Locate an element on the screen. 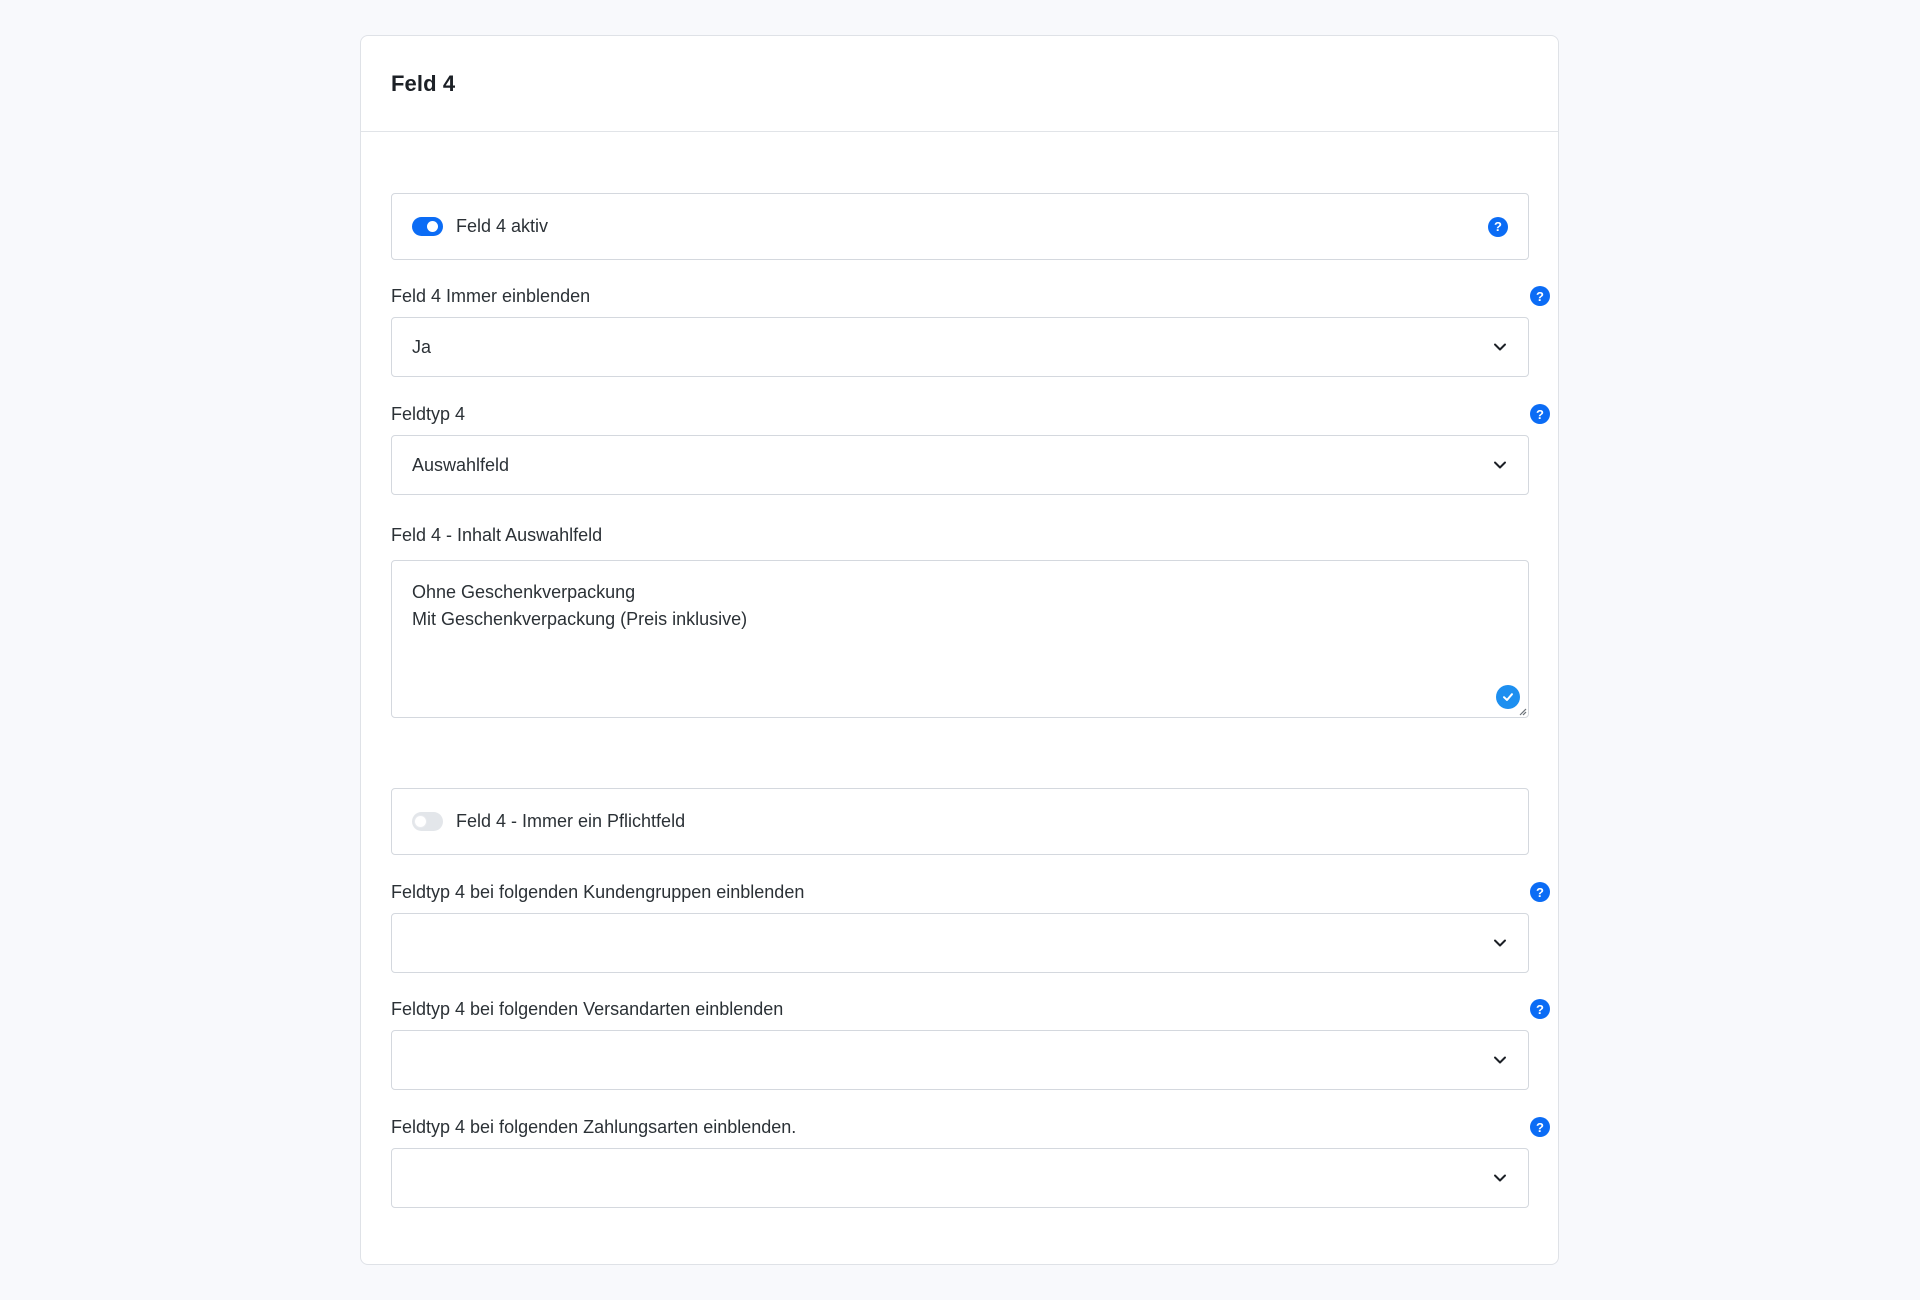 The height and width of the screenshot is (1300, 1920). always-show-value: Ja is located at coordinates (422, 346).